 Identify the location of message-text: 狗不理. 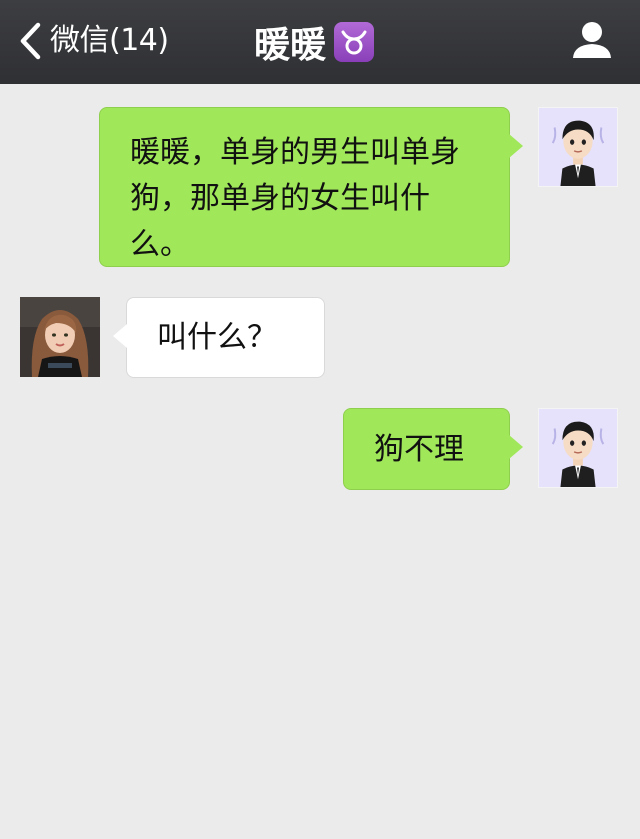
(419, 449).